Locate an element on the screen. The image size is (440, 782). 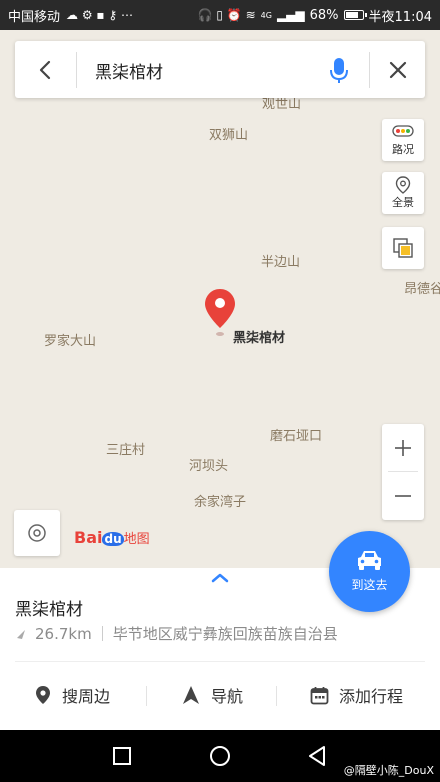
map-place-label: 双狮山 is located at coordinates (229, 135).